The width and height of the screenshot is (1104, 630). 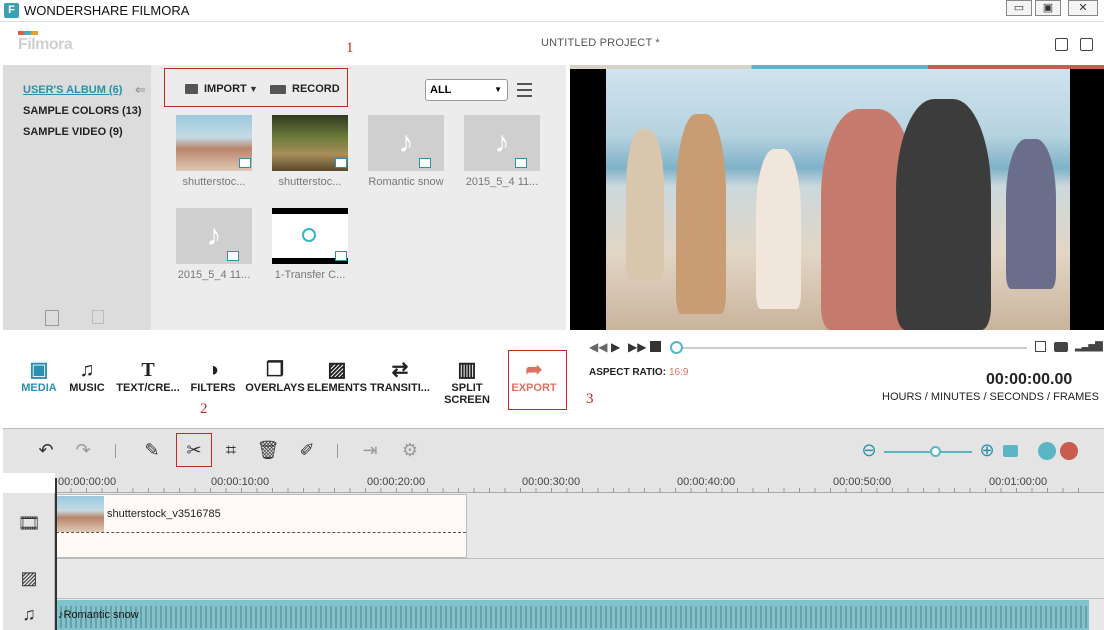 I want to click on delete-icon: 🗑, so click(x=268, y=450).